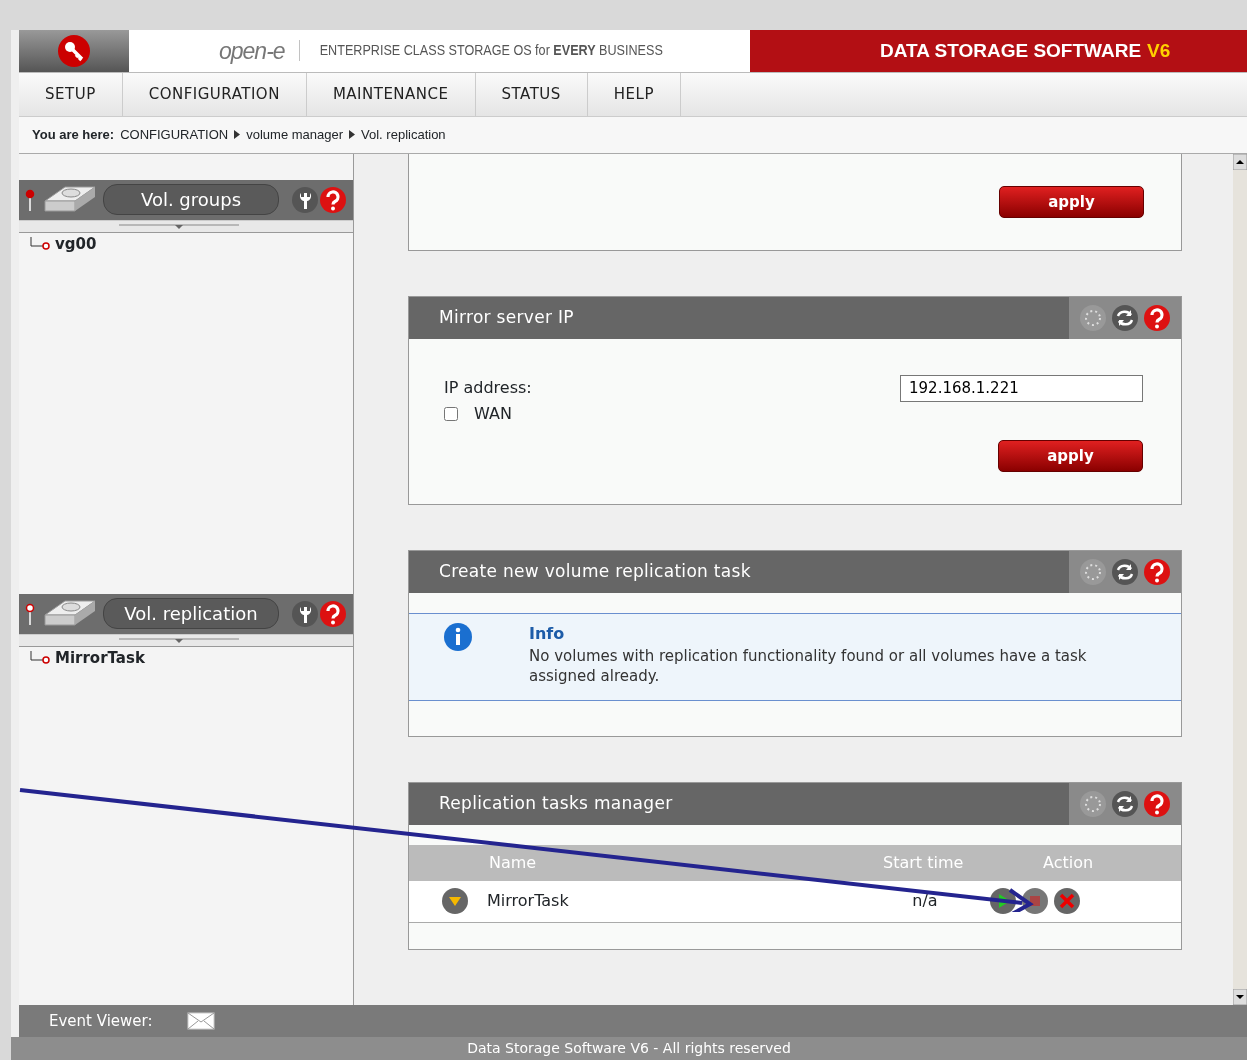  Describe the element at coordinates (71, 94) in the screenshot. I see `menu-tab: SETUP` at that location.